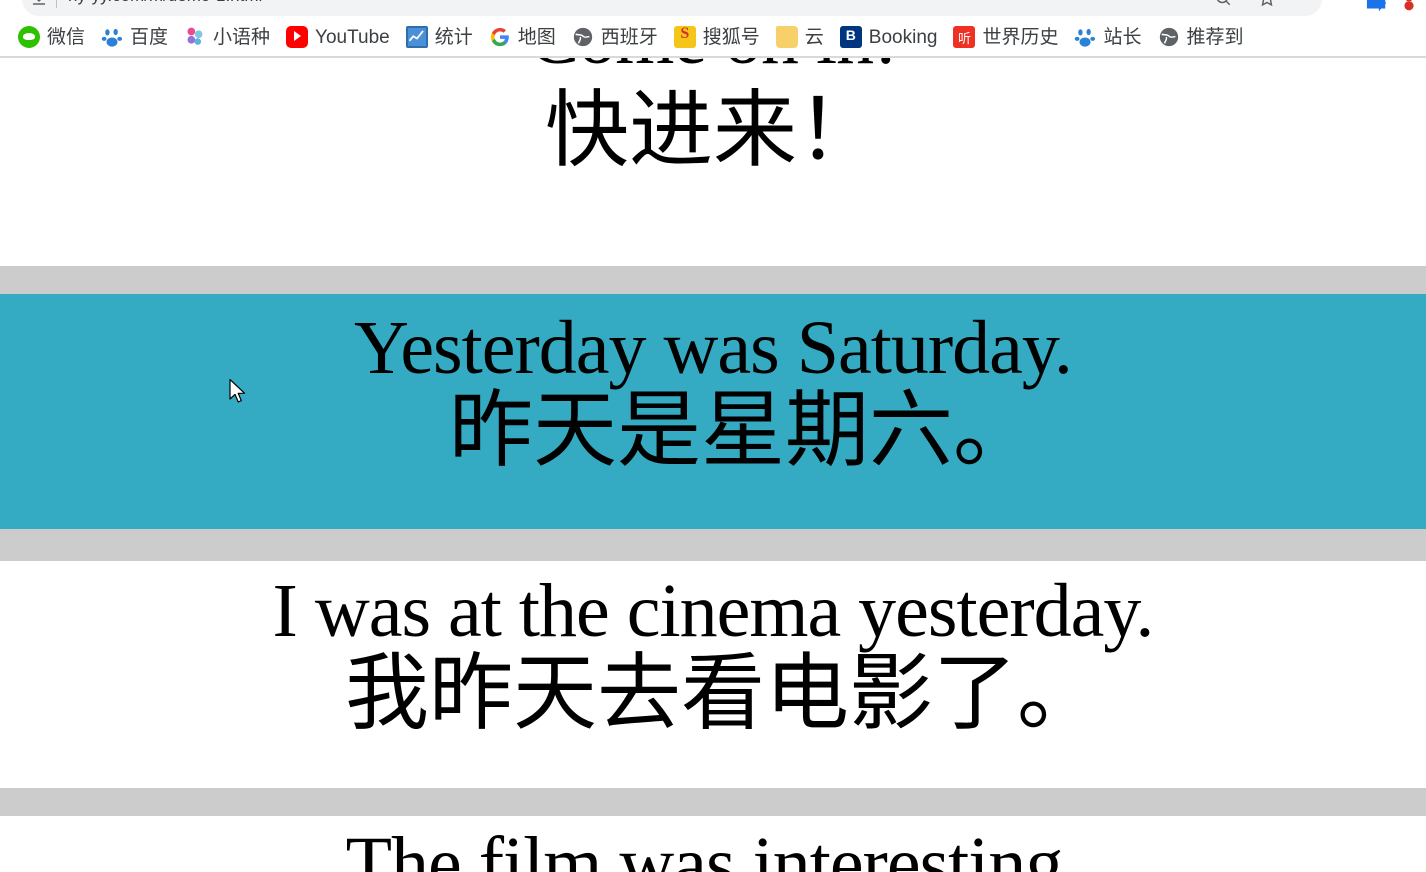 The image size is (1426, 872). I want to click on baidu-icon, so click(112, 37).